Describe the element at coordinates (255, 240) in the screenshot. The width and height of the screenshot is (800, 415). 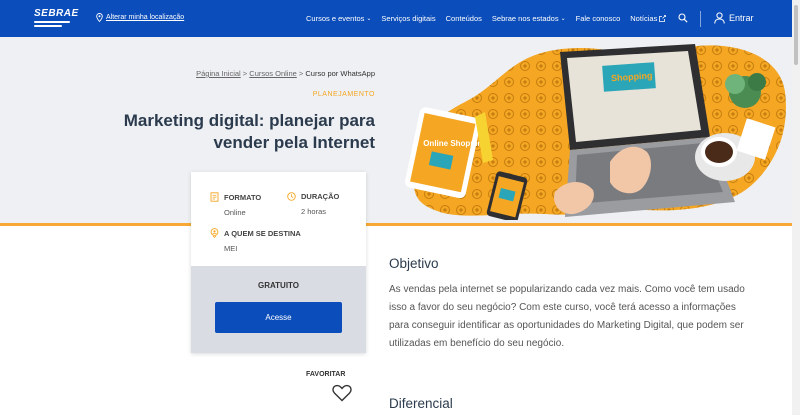
I see `audience-info: A QUEM SE DESTINA MEI` at that location.